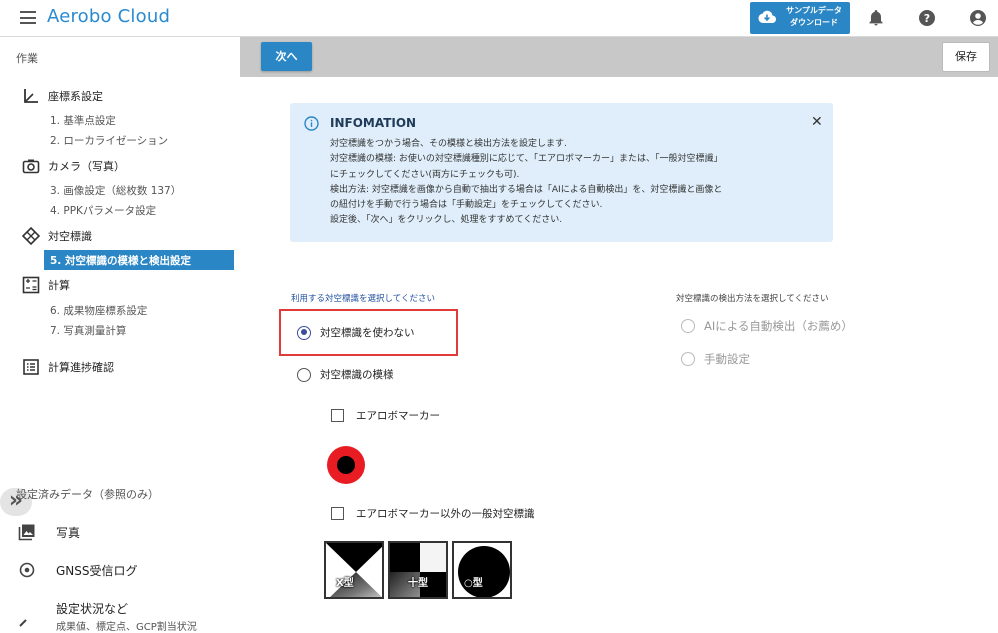 Image resolution: width=998 pixels, height=633 pixels. What do you see at coordinates (876, 18) in the screenshot?
I see `bell-icon` at bounding box center [876, 18].